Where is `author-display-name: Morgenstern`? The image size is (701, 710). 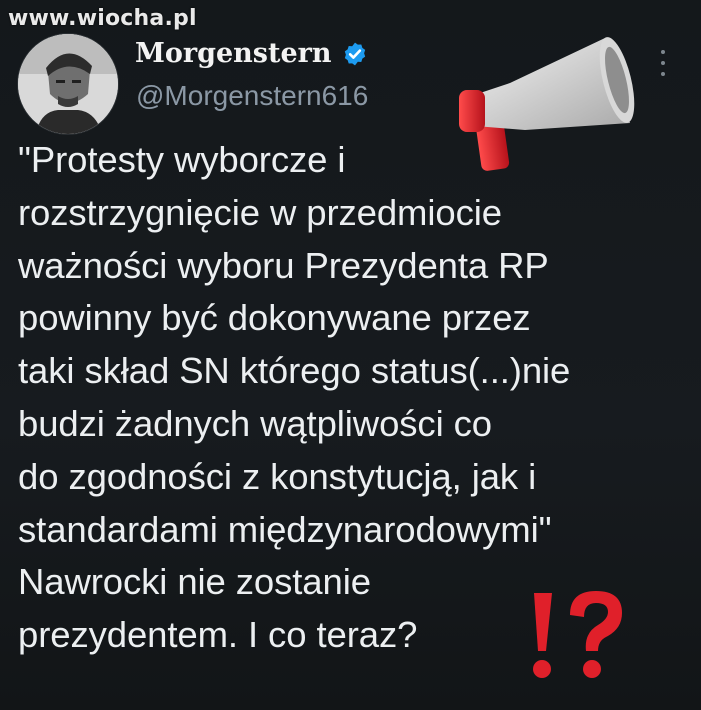
author-display-name: Morgenstern is located at coordinates (251, 53).